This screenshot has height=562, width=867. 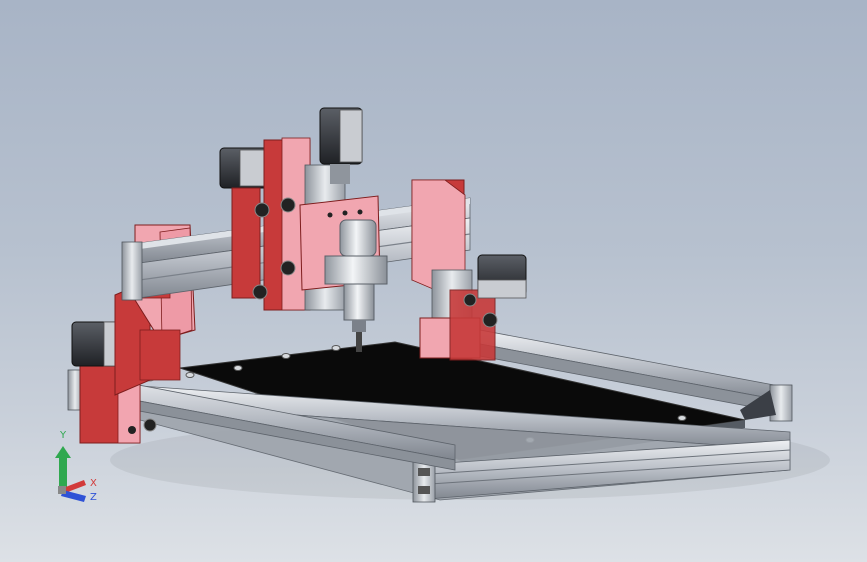 I want to click on right-stepper-motor, so click(x=502, y=276).